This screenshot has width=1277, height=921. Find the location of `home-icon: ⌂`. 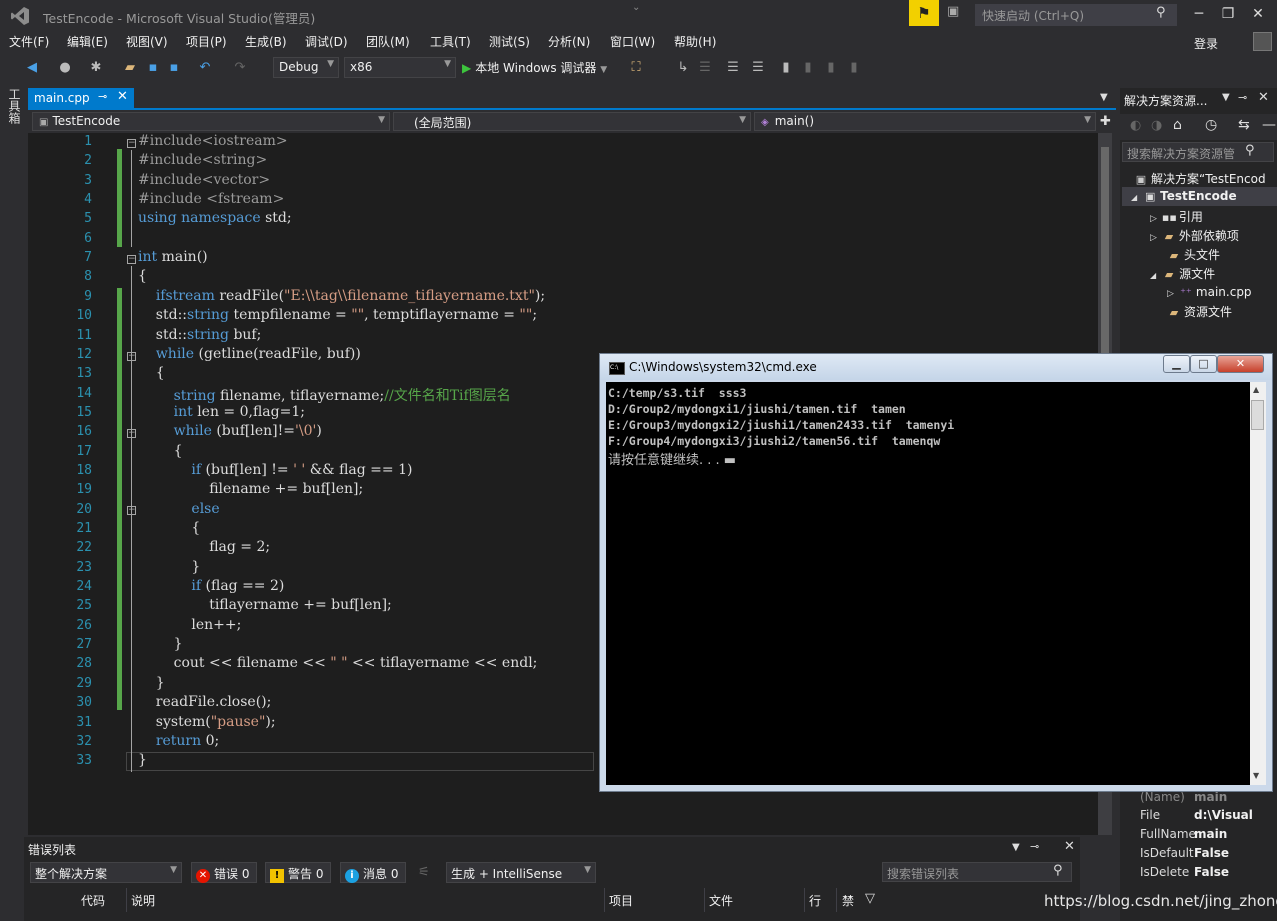

home-icon: ⌂ is located at coordinates (1177, 125).